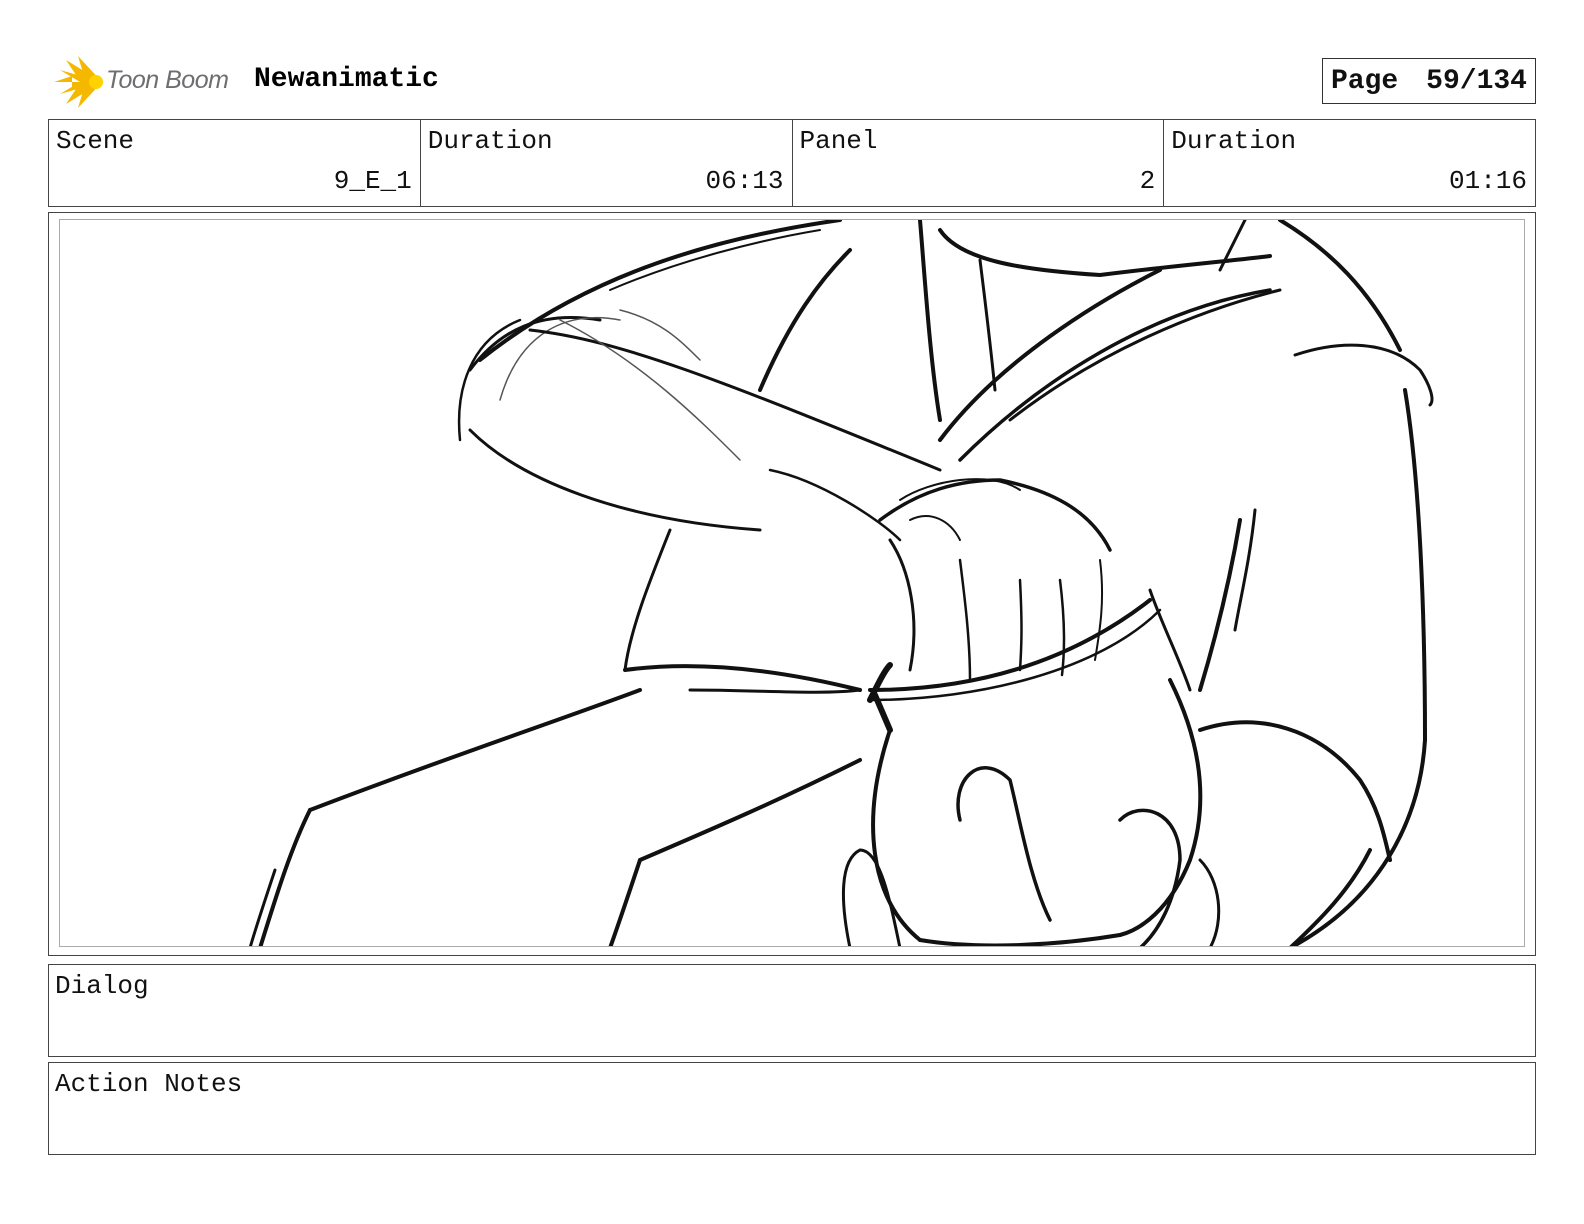  What do you see at coordinates (235, 163) in the screenshot?
I see `scene-cell: Scene 9_E_1` at bounding box center [235, 163].